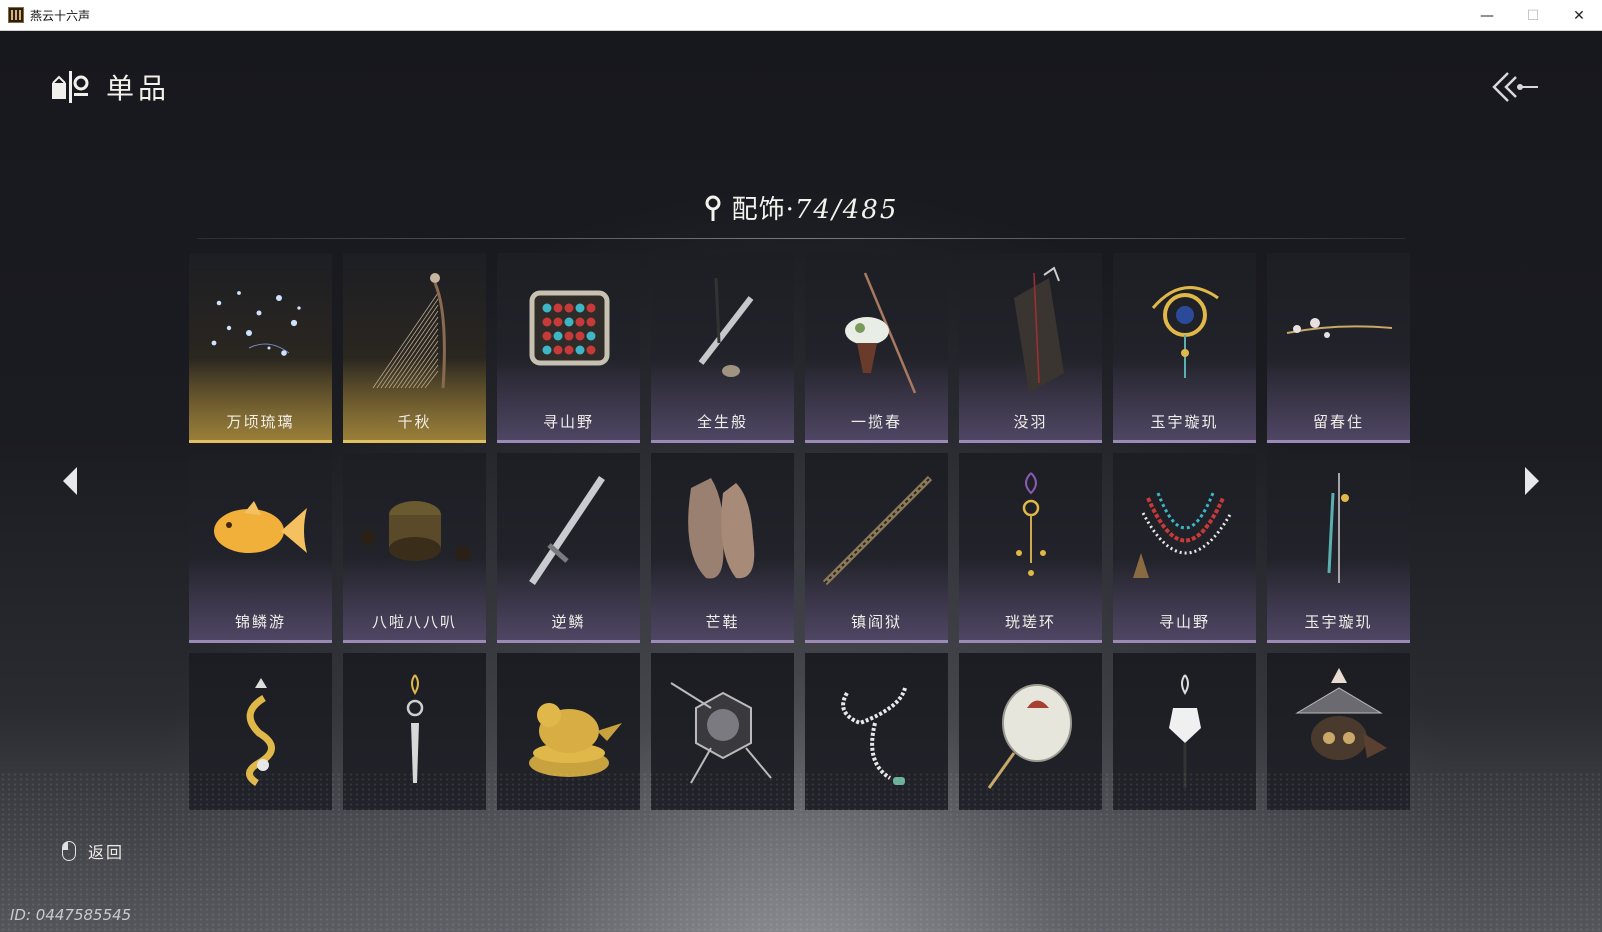 The width and height of the screenshot is (1602, 932). Describe the element at coordinates (138, 87) in the screenshot. I see `page-title: 单品` at that location.